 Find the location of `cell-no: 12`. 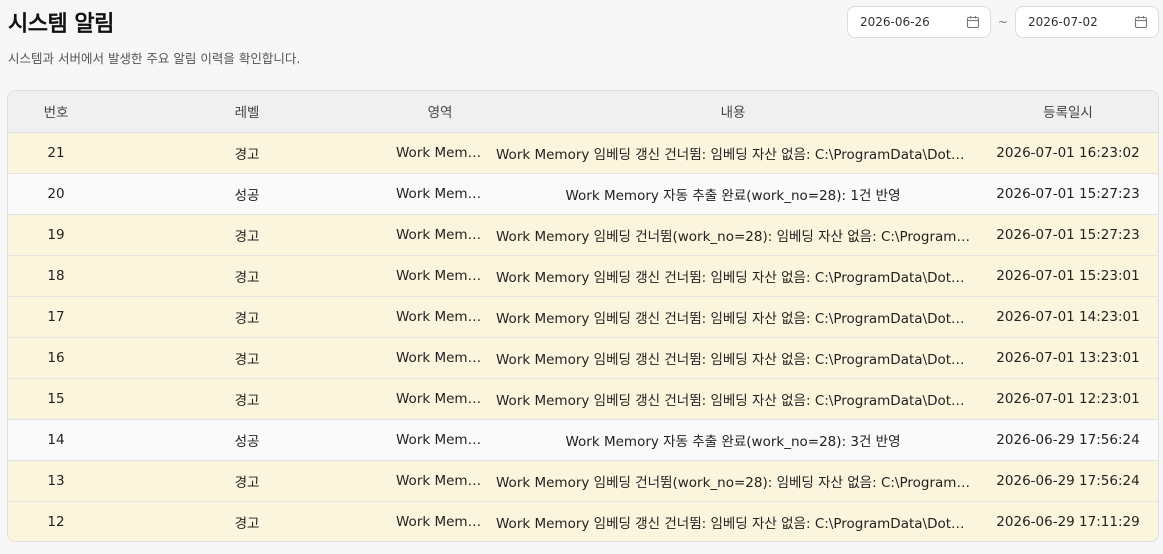

cell-no: 12 is located at coordinates (56, 521).